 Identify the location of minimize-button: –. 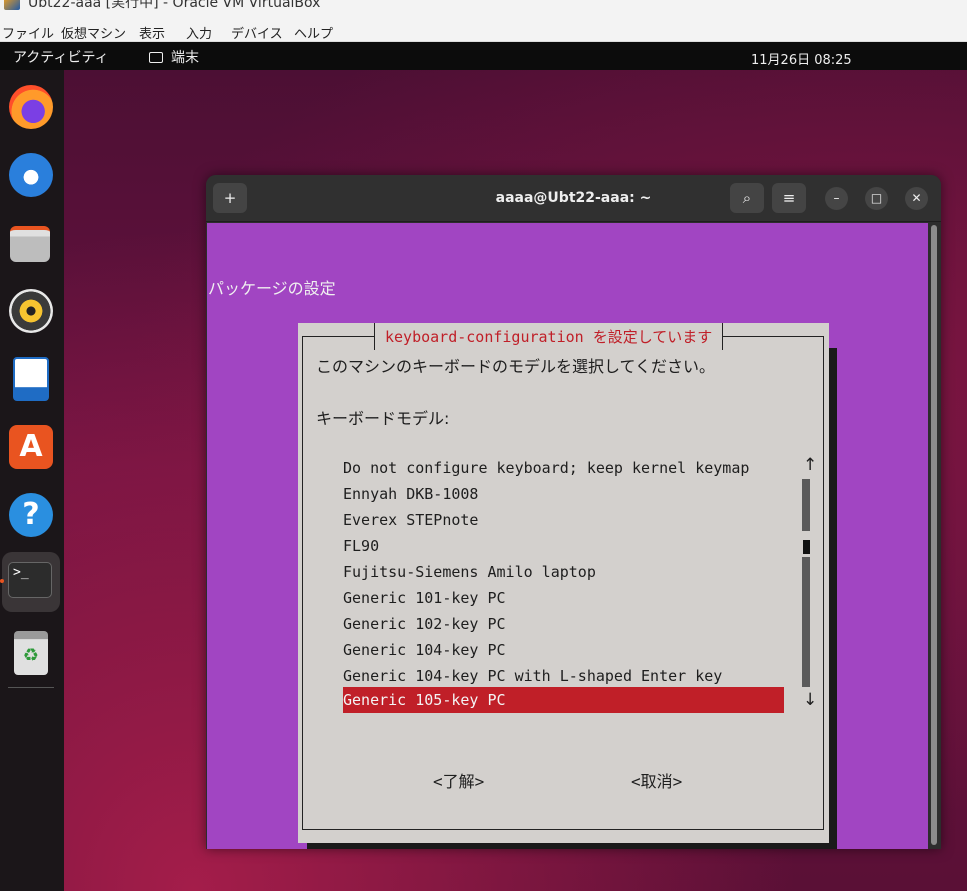
(836, 198).